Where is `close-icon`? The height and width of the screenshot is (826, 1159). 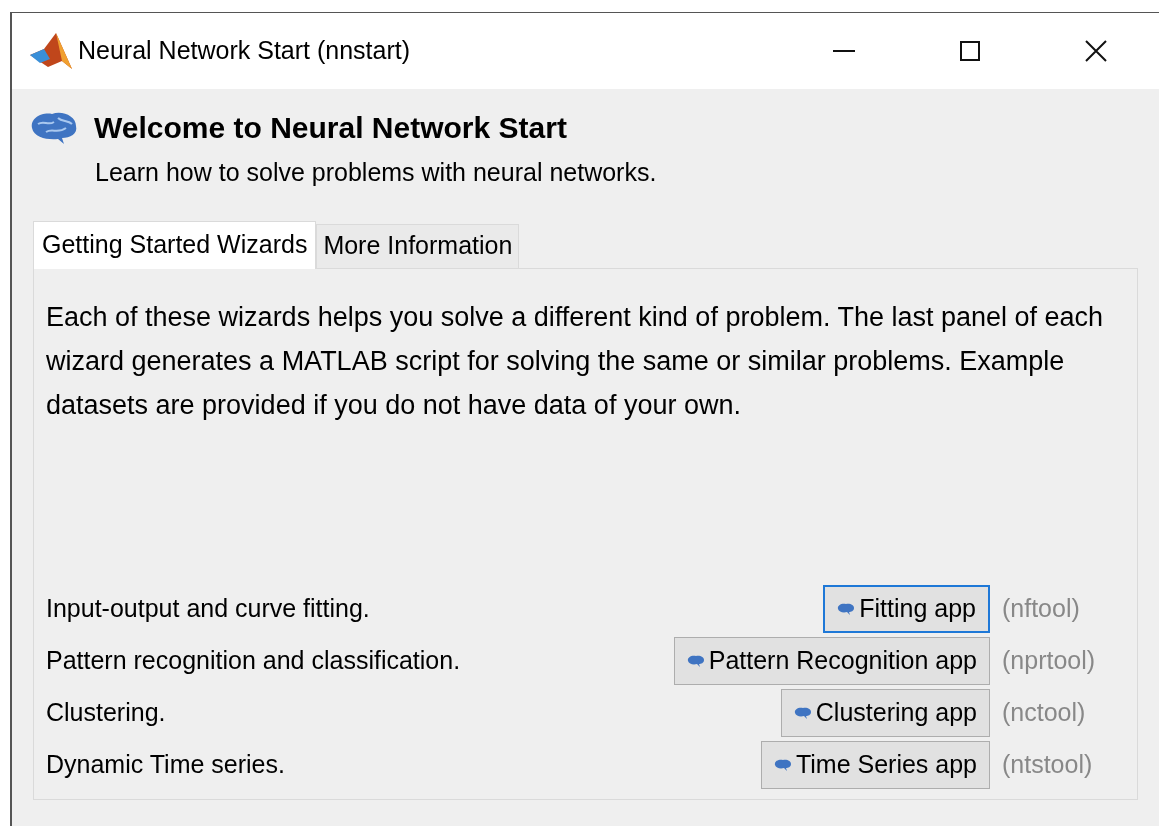
close-icon is located at coordinates (1096, 51).